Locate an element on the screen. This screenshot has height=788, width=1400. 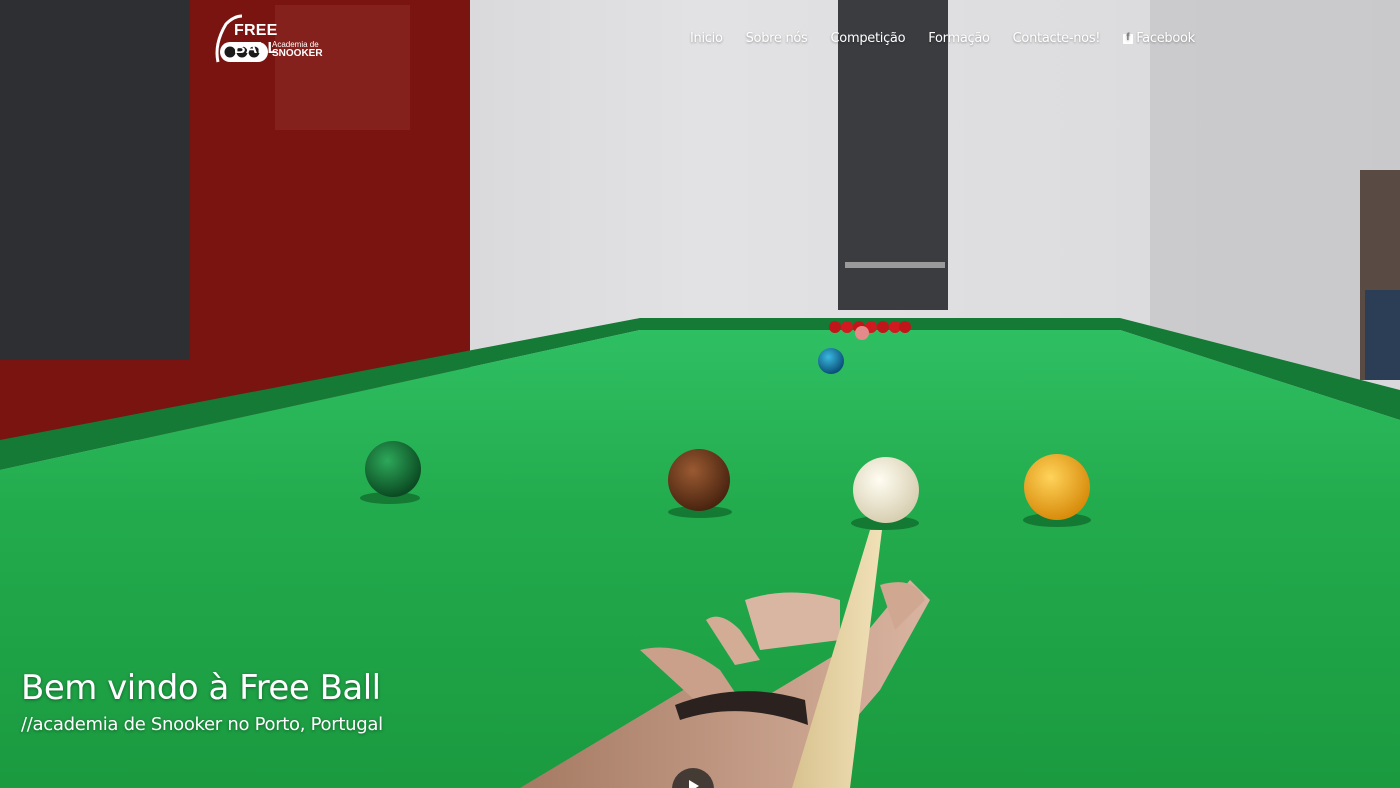
hero-title: Bem vindo à Free Ball is located at coordinates (201, 688).